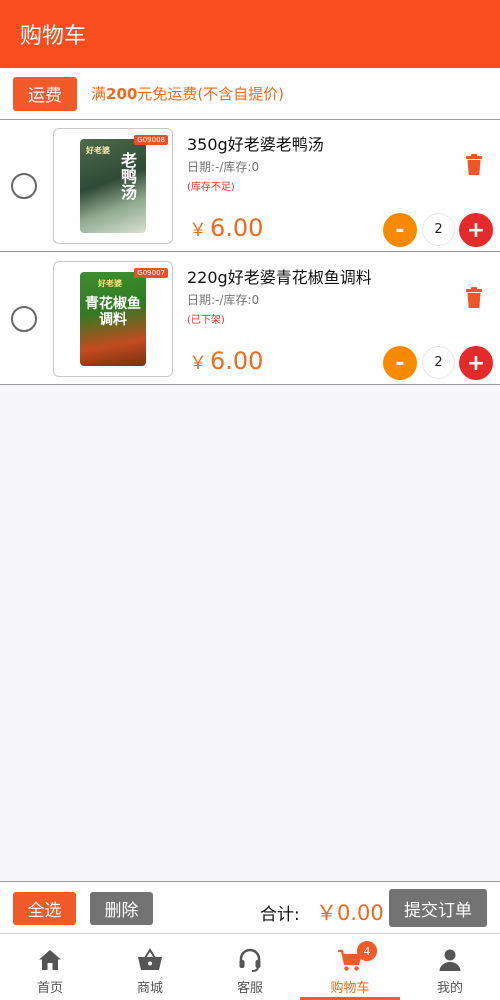 This screenshot has height=1000, width=500. Describe the element at coordinates (449, 988) in the screenshot. I see `tab-label: 我的` at that location.